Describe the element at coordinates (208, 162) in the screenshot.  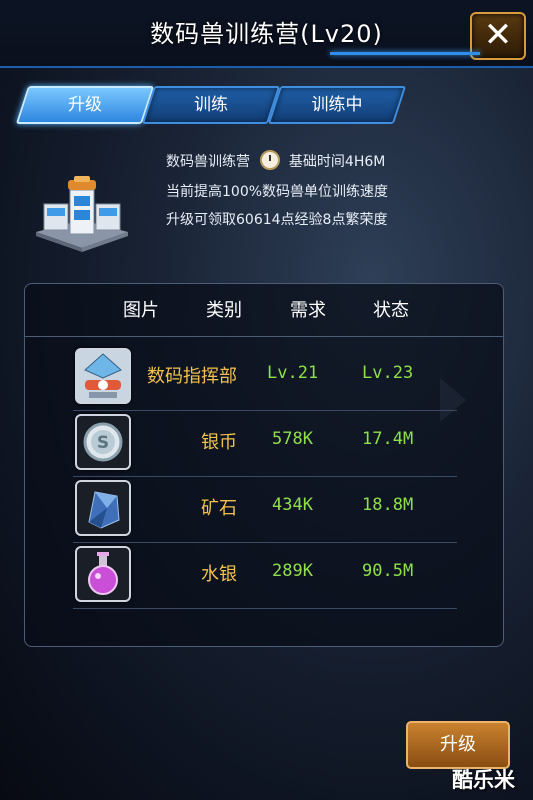
I see `building-name: 数码兽训练营` at that location.